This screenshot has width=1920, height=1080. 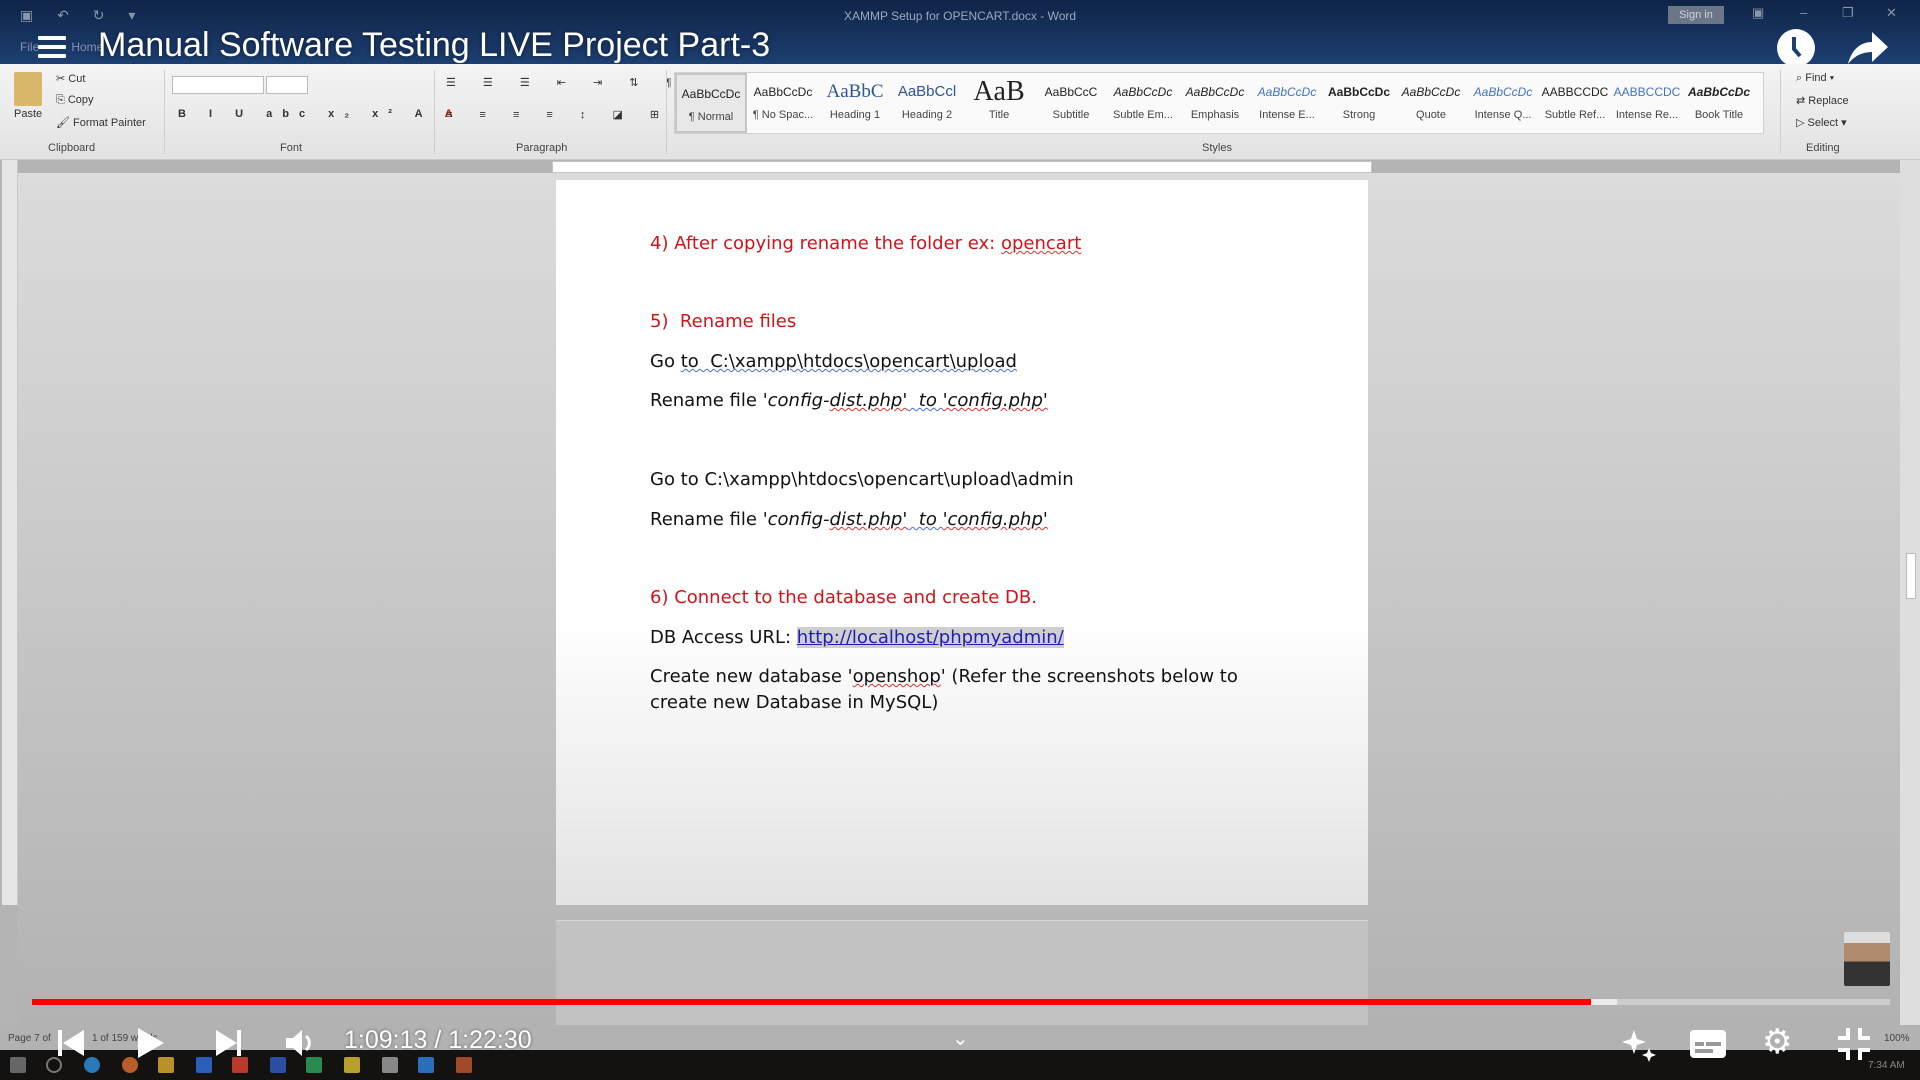 I want to click on select-button: ▷ Select ▾, so click(x=1821, y=122).